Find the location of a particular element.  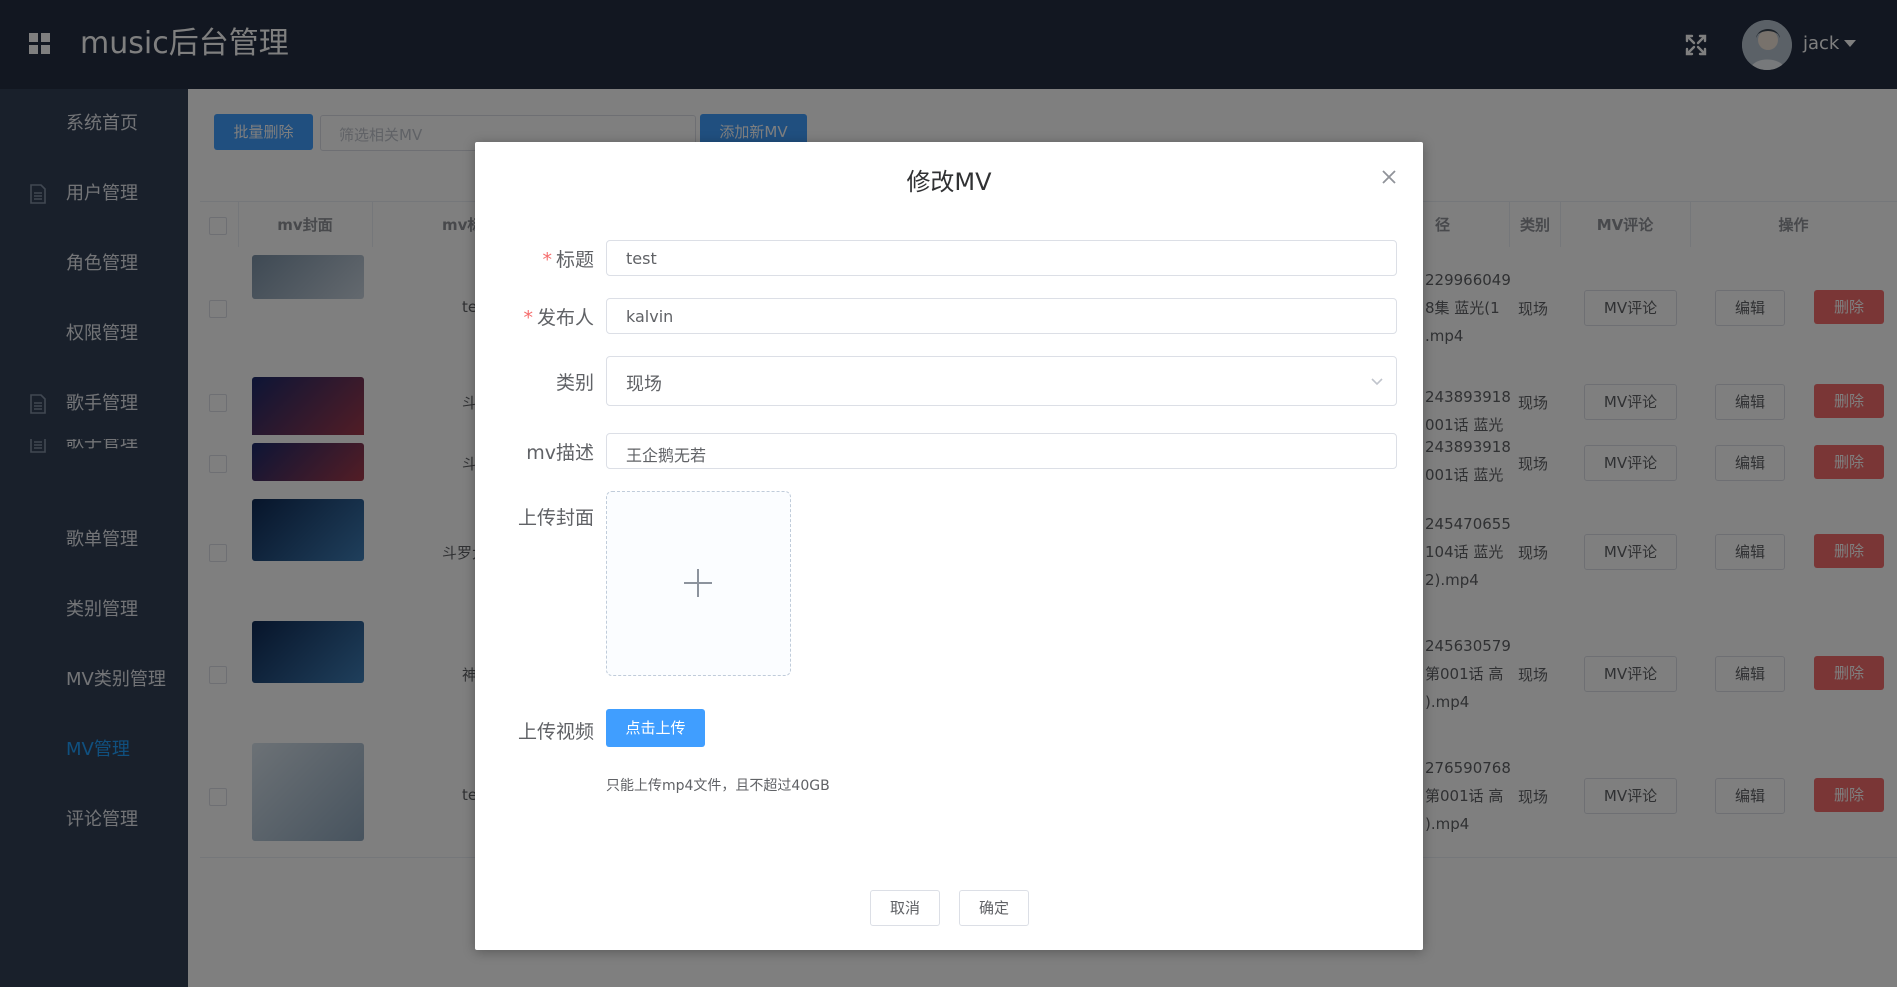

cover-uploader is located at coordinates (698, 583).